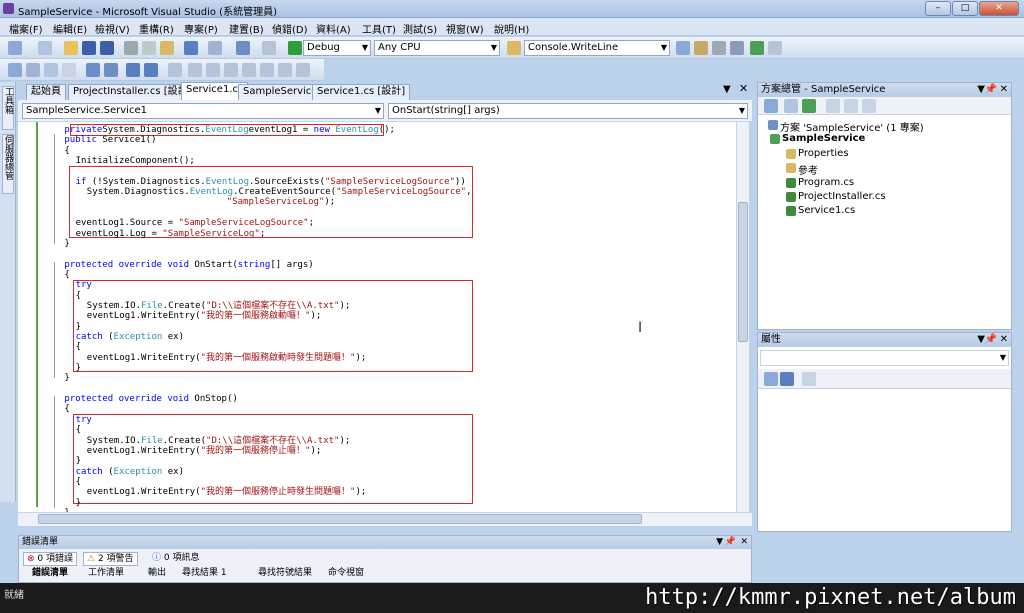 This screenshot has width=1024, height=613. I want to click on menu-item: 測試(S), so click(420, 28).